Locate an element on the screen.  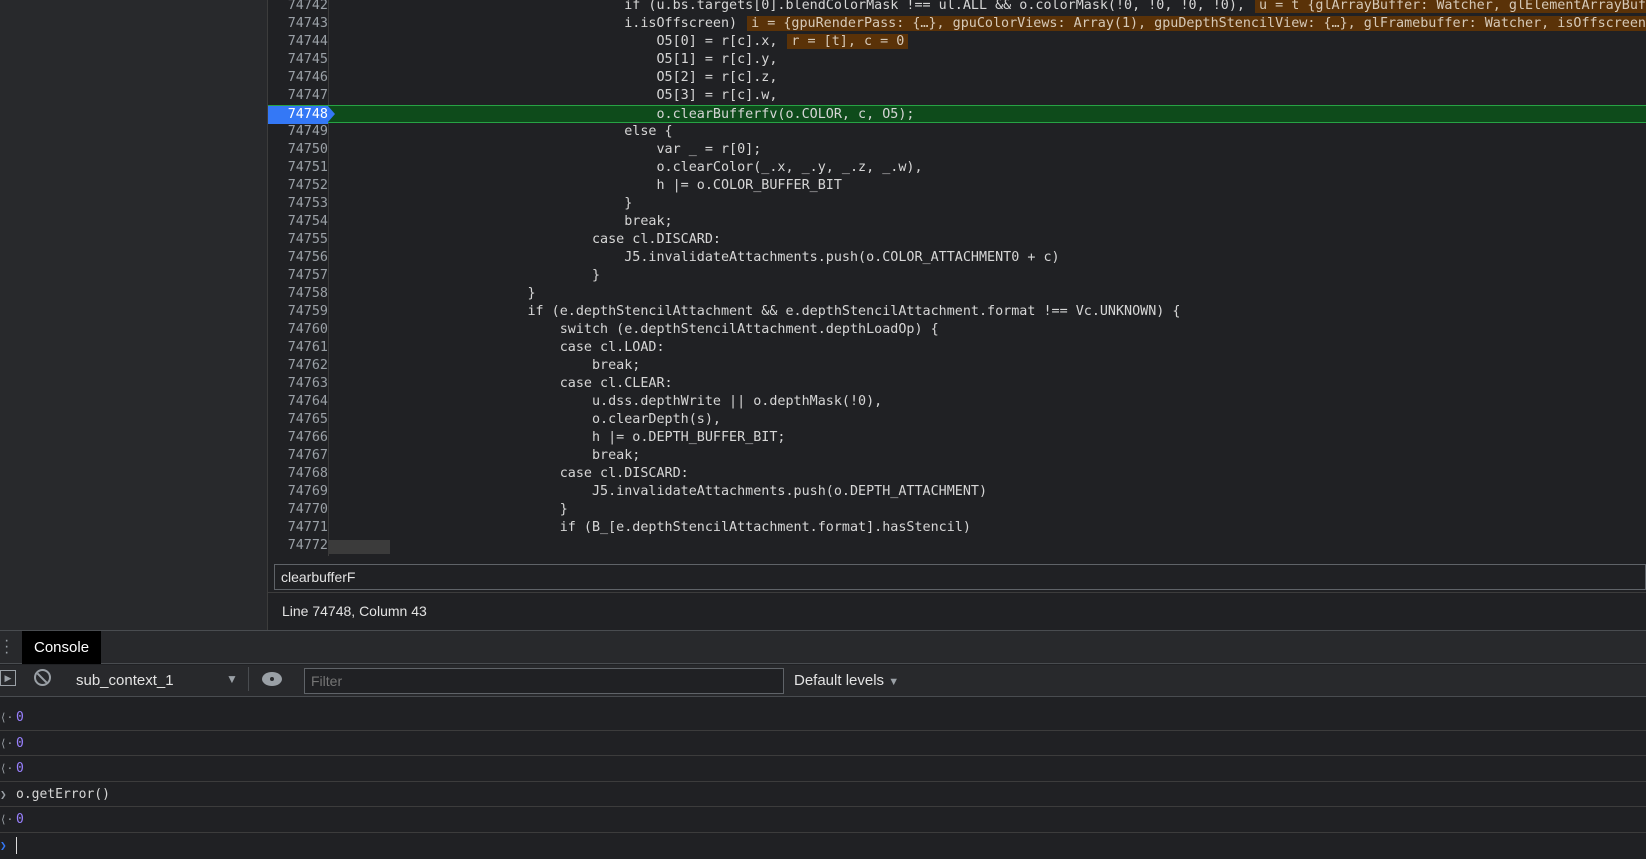
cursor-position: Line 74748, Column 43 is located at coordinates (354, 611).